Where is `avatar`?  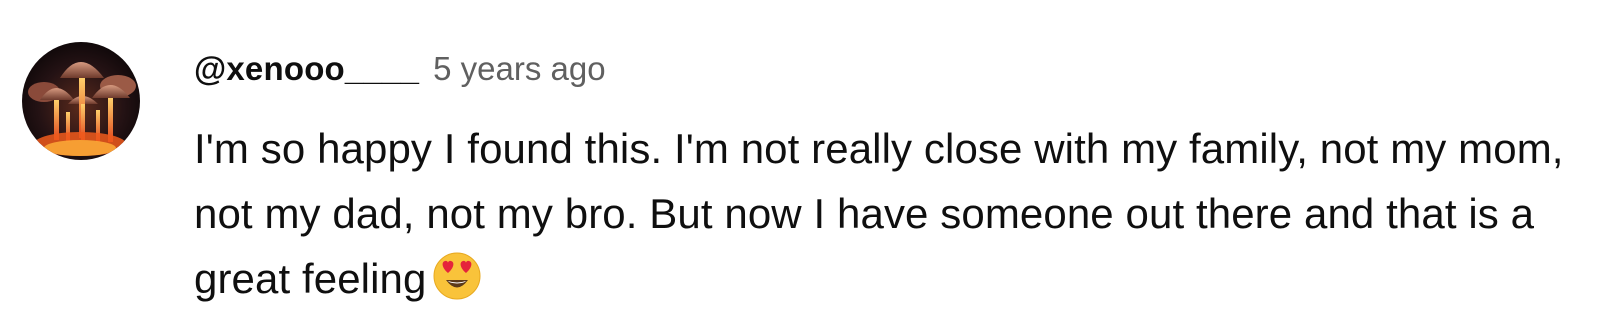 avatar is located at coordinates (81, 101).